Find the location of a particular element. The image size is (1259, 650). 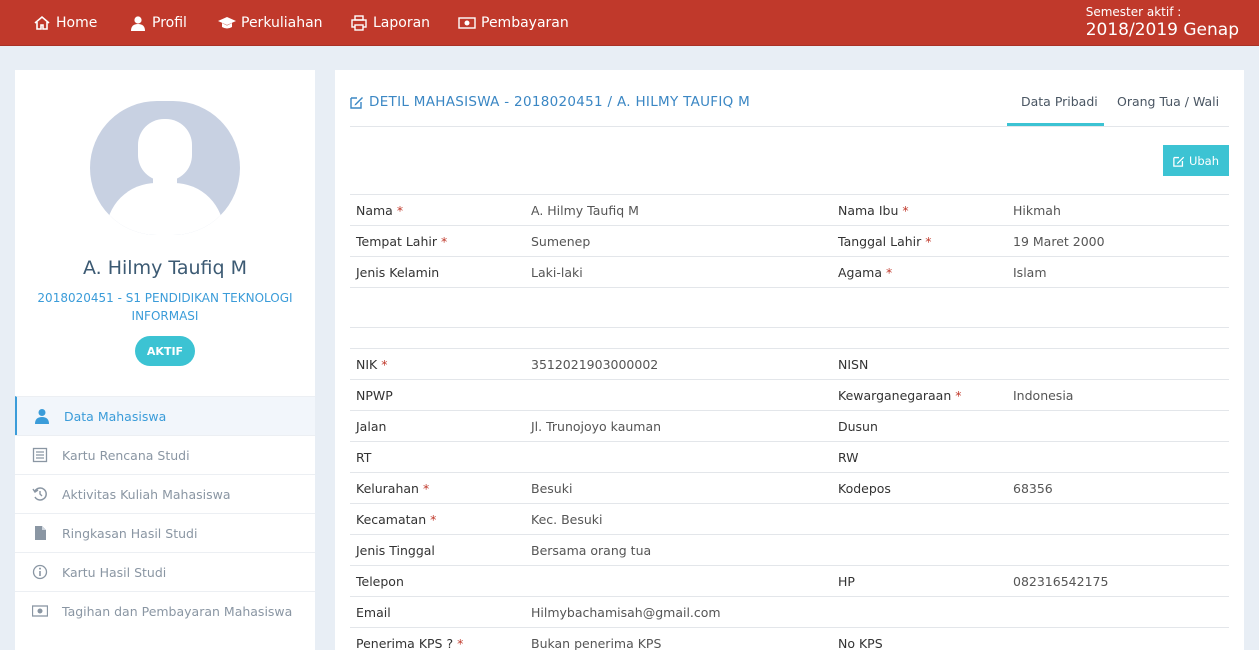

field-label: HP is located at coordinates (846, 581).